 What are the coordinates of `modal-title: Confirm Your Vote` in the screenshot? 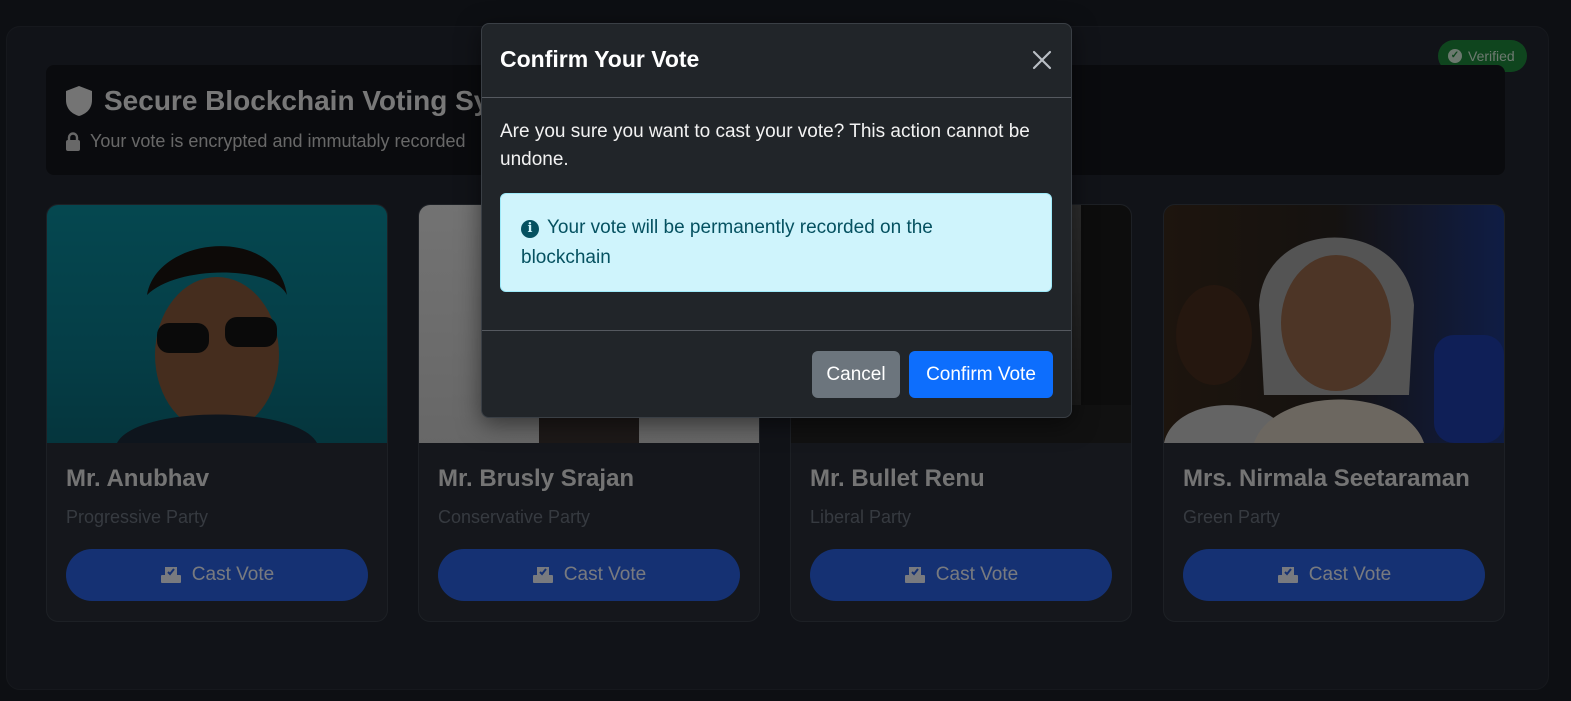 It's located at (600, 59).